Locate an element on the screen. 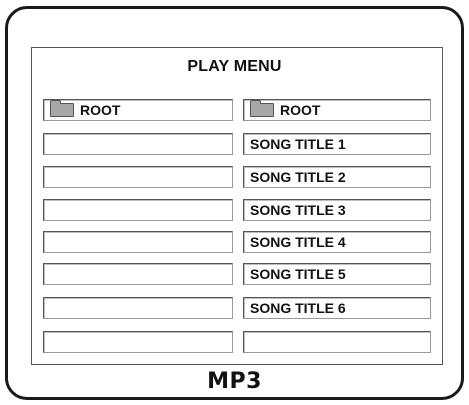 Image resolution: width=469 pixels, height=405 pixels. left-root-folder: ROOT is located at coordinates (138, 110).